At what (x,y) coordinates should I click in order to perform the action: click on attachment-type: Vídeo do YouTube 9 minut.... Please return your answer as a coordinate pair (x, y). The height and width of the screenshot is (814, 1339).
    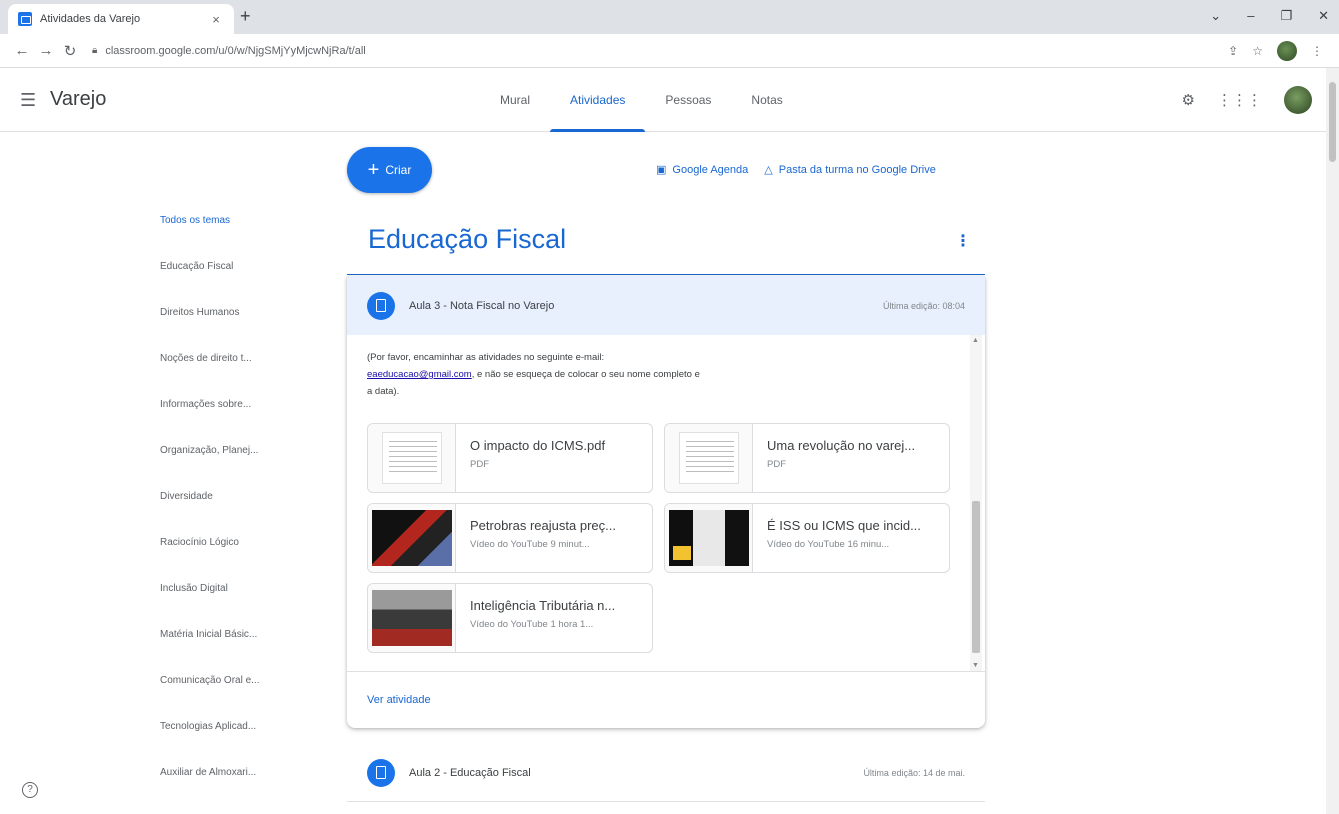
    Looking at the image, I should click on (530, 544).